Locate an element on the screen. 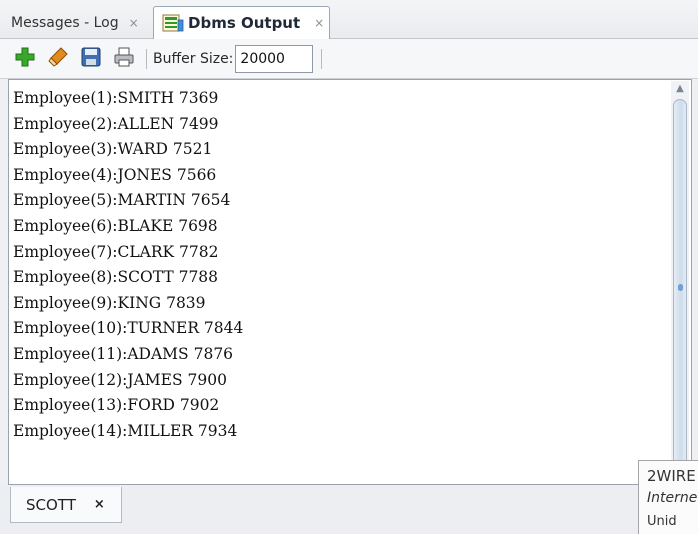 The image size is (698, 534). buffer-size-input is located at coordinates (274, 58).